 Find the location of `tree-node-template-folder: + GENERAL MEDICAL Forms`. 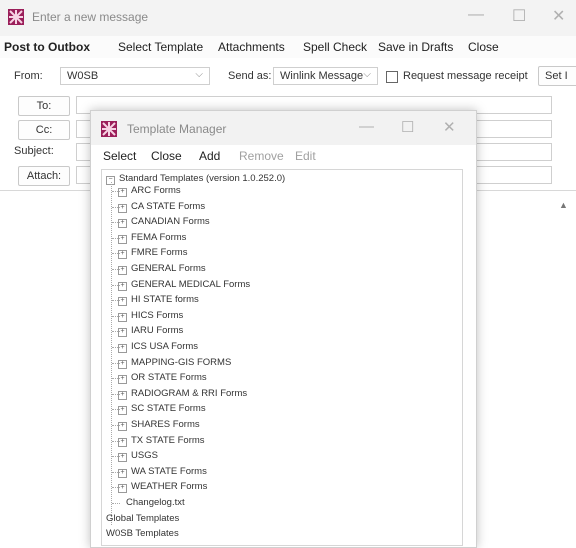

tree-node-template-folder: + GENERAL MEDICAL Forms is located at coordinates (184, 285).